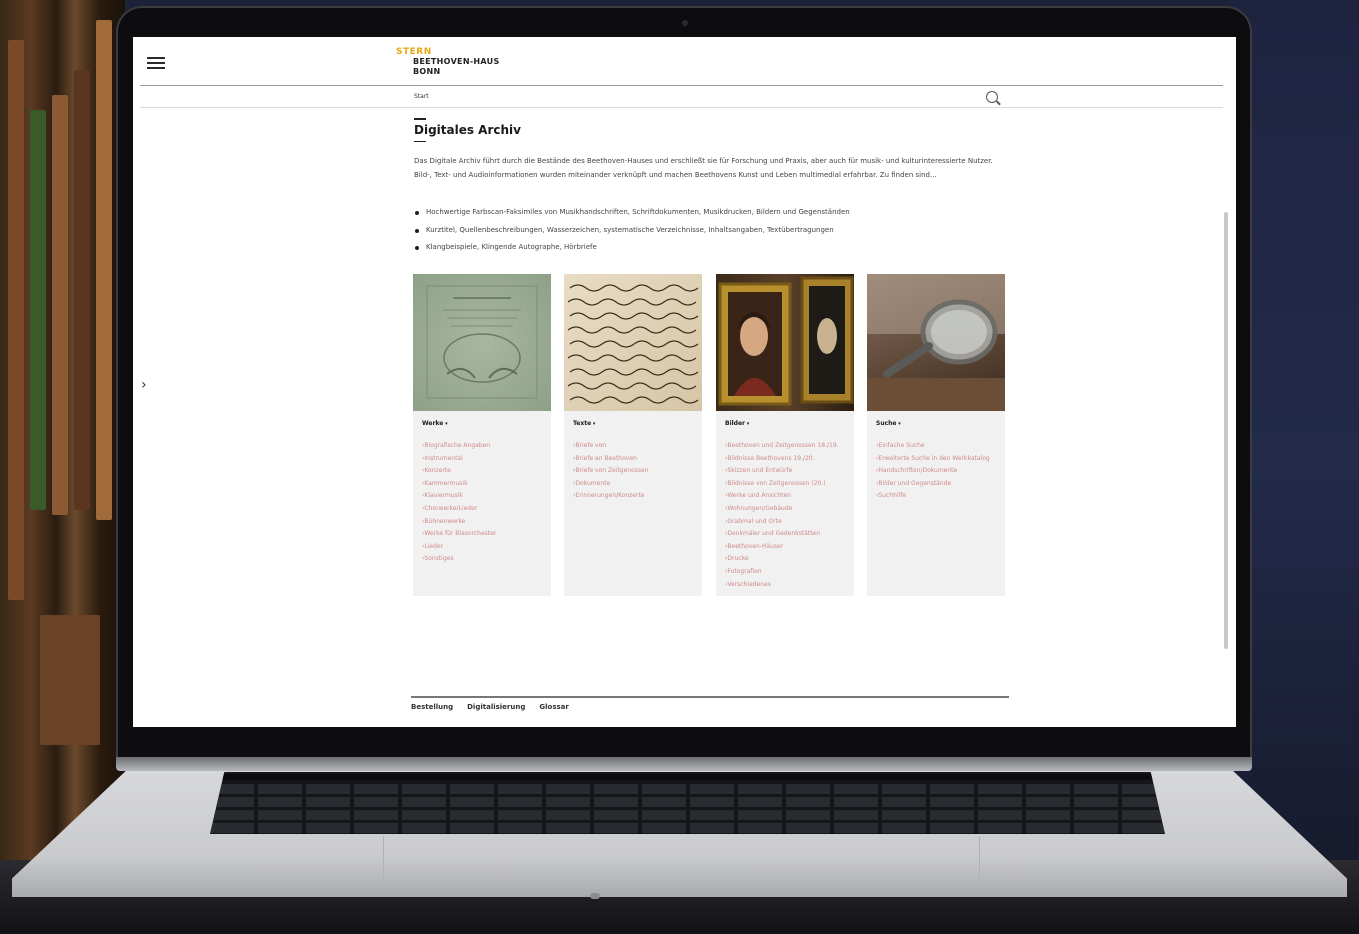 The image size is (1359, 934). What do you see at coordinates (782, 585) in the screenshot?
I see `card-link: Verschiedenes` at bounding box center [782, 585].